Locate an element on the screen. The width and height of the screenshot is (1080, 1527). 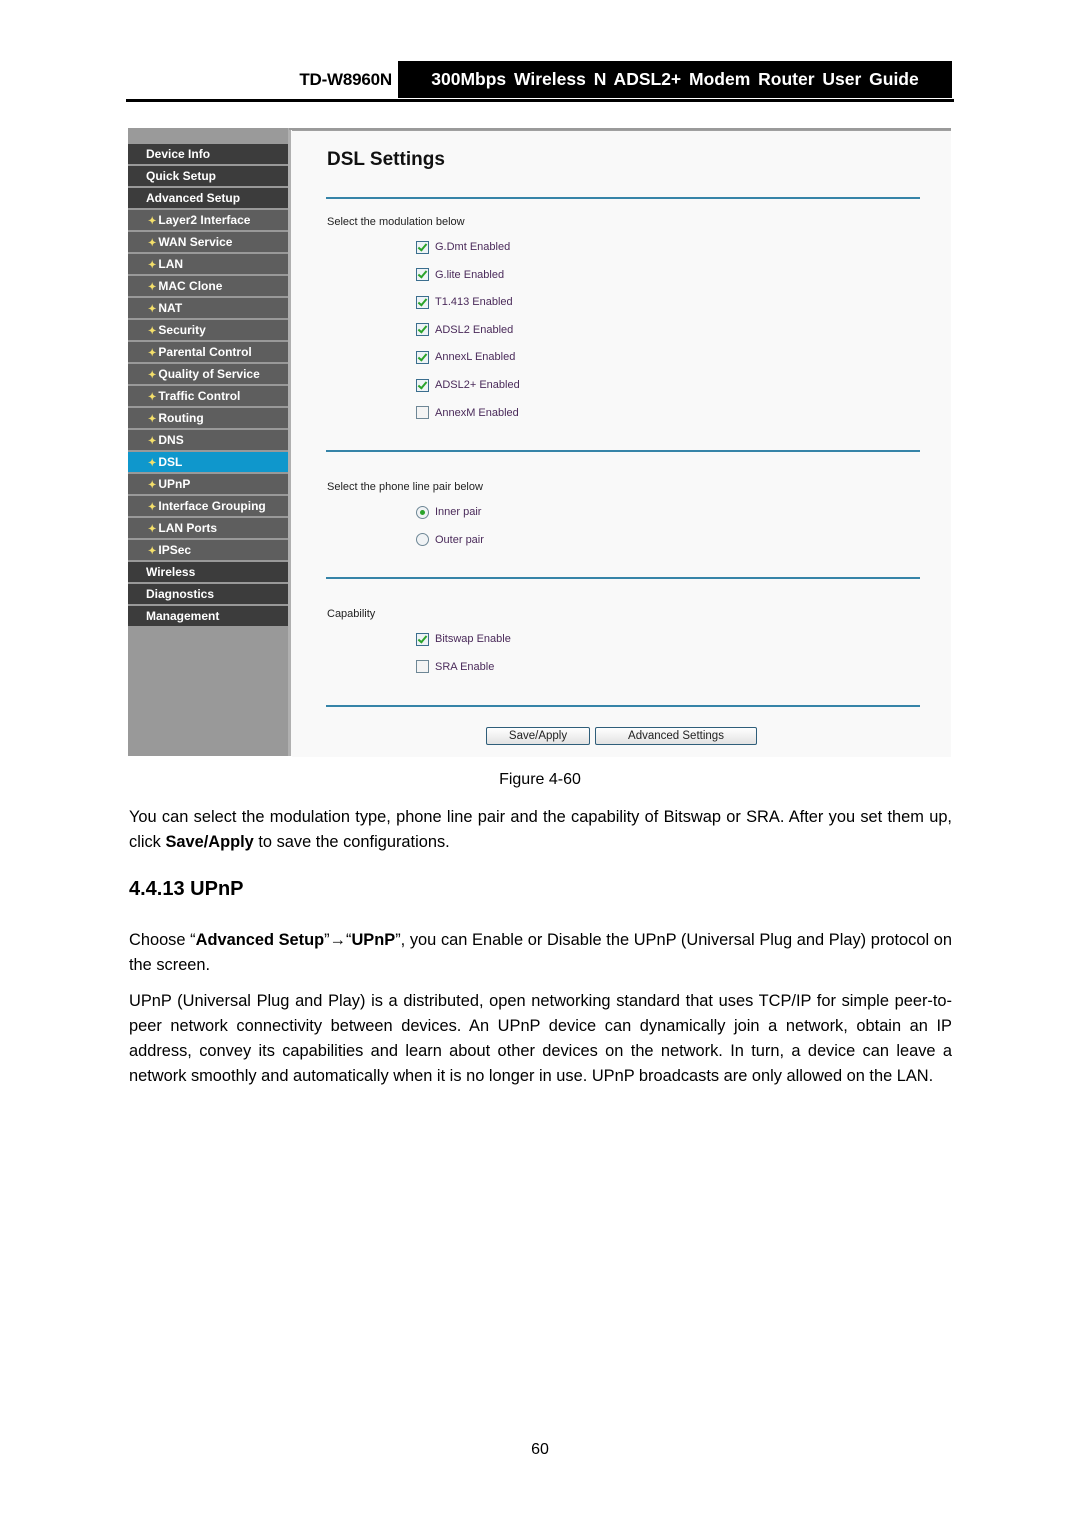
sidebar-item-device-info: Device Info is located at coordinates (208, 154).